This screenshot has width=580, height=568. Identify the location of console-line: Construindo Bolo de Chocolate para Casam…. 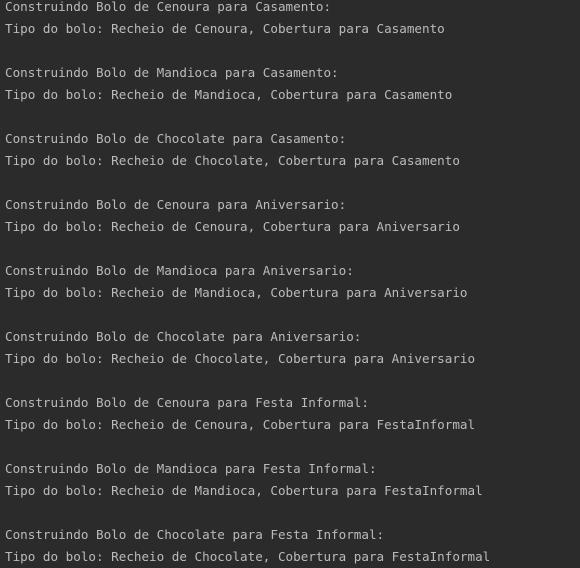
(176, 138).